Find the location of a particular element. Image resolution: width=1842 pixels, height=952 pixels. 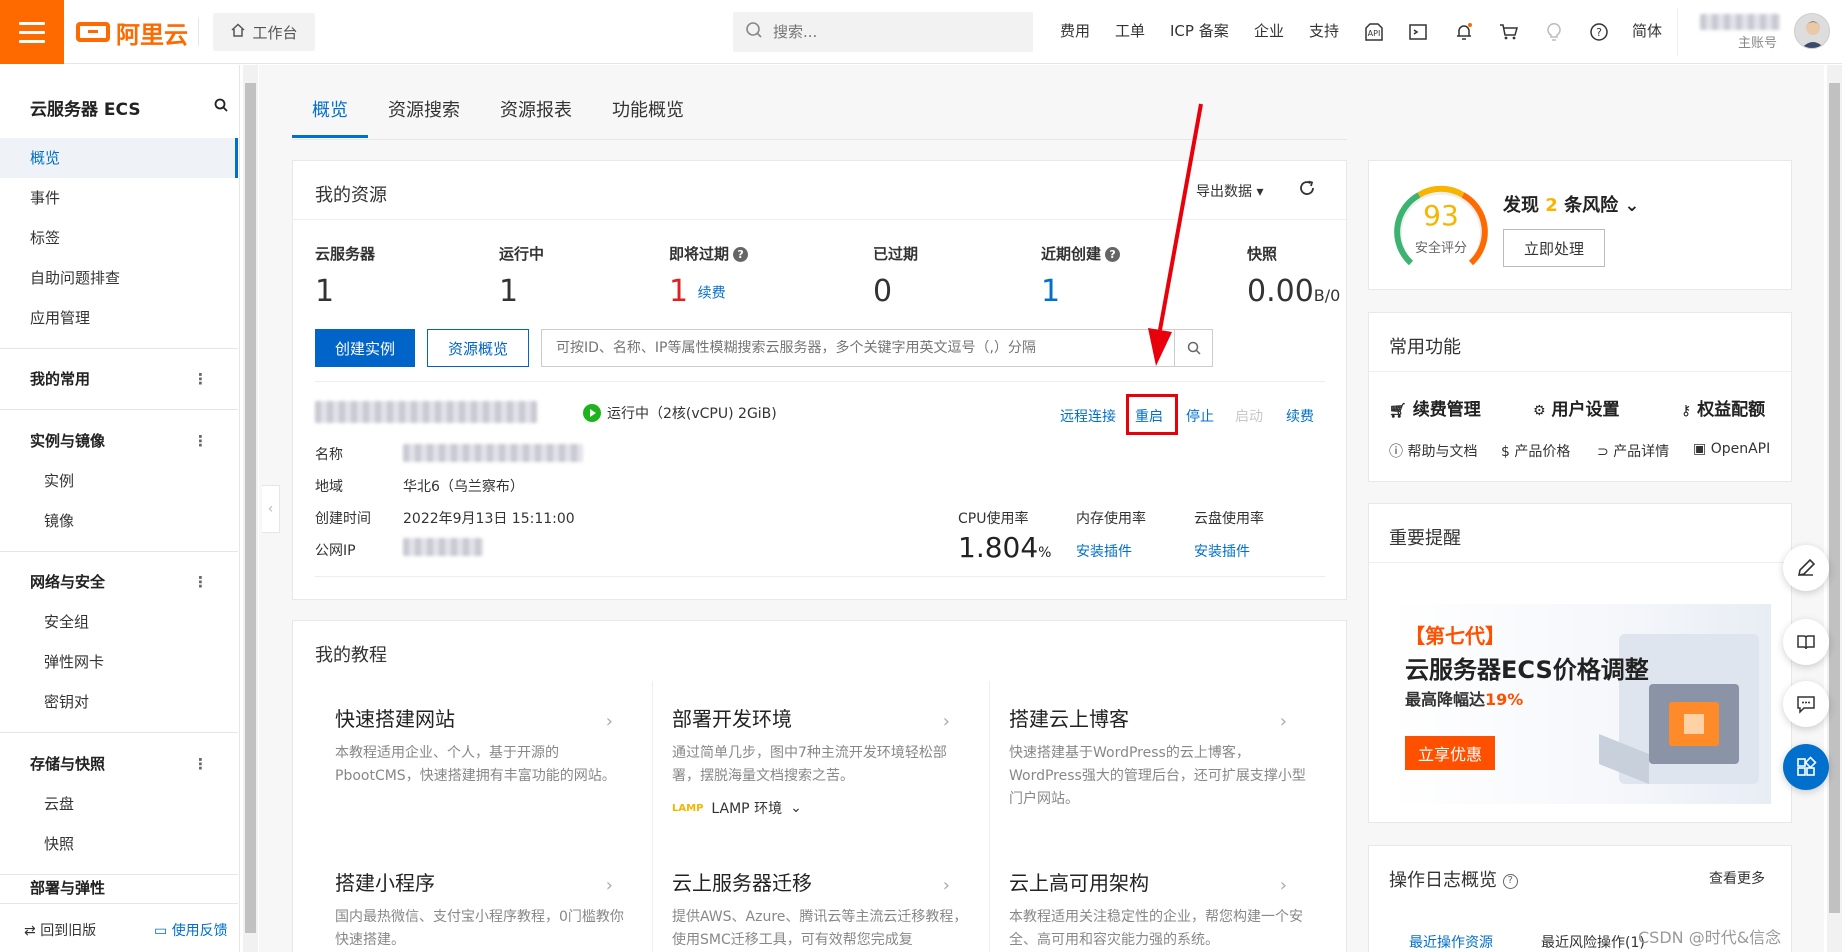

sidebar-item-apps: 应用管理 is located at coordinates (119, 318).